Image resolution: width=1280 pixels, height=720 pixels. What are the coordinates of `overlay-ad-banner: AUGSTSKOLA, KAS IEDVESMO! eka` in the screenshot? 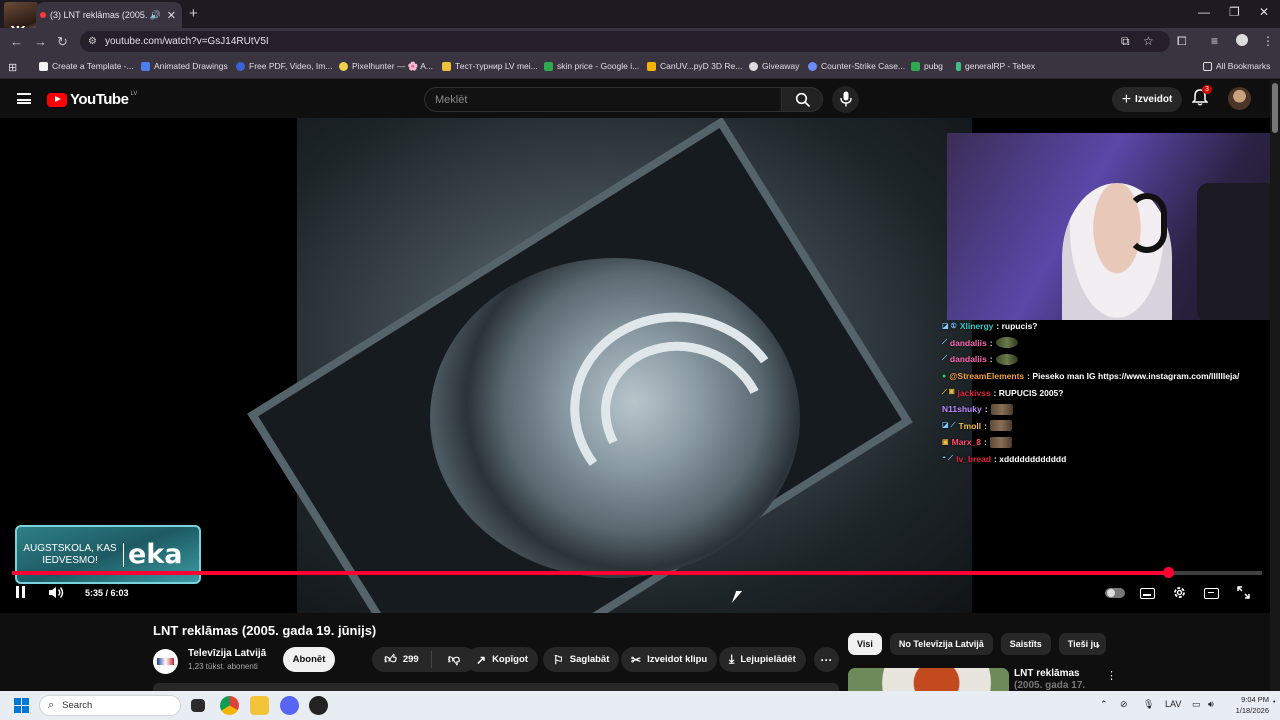 It's located at (108, 554).